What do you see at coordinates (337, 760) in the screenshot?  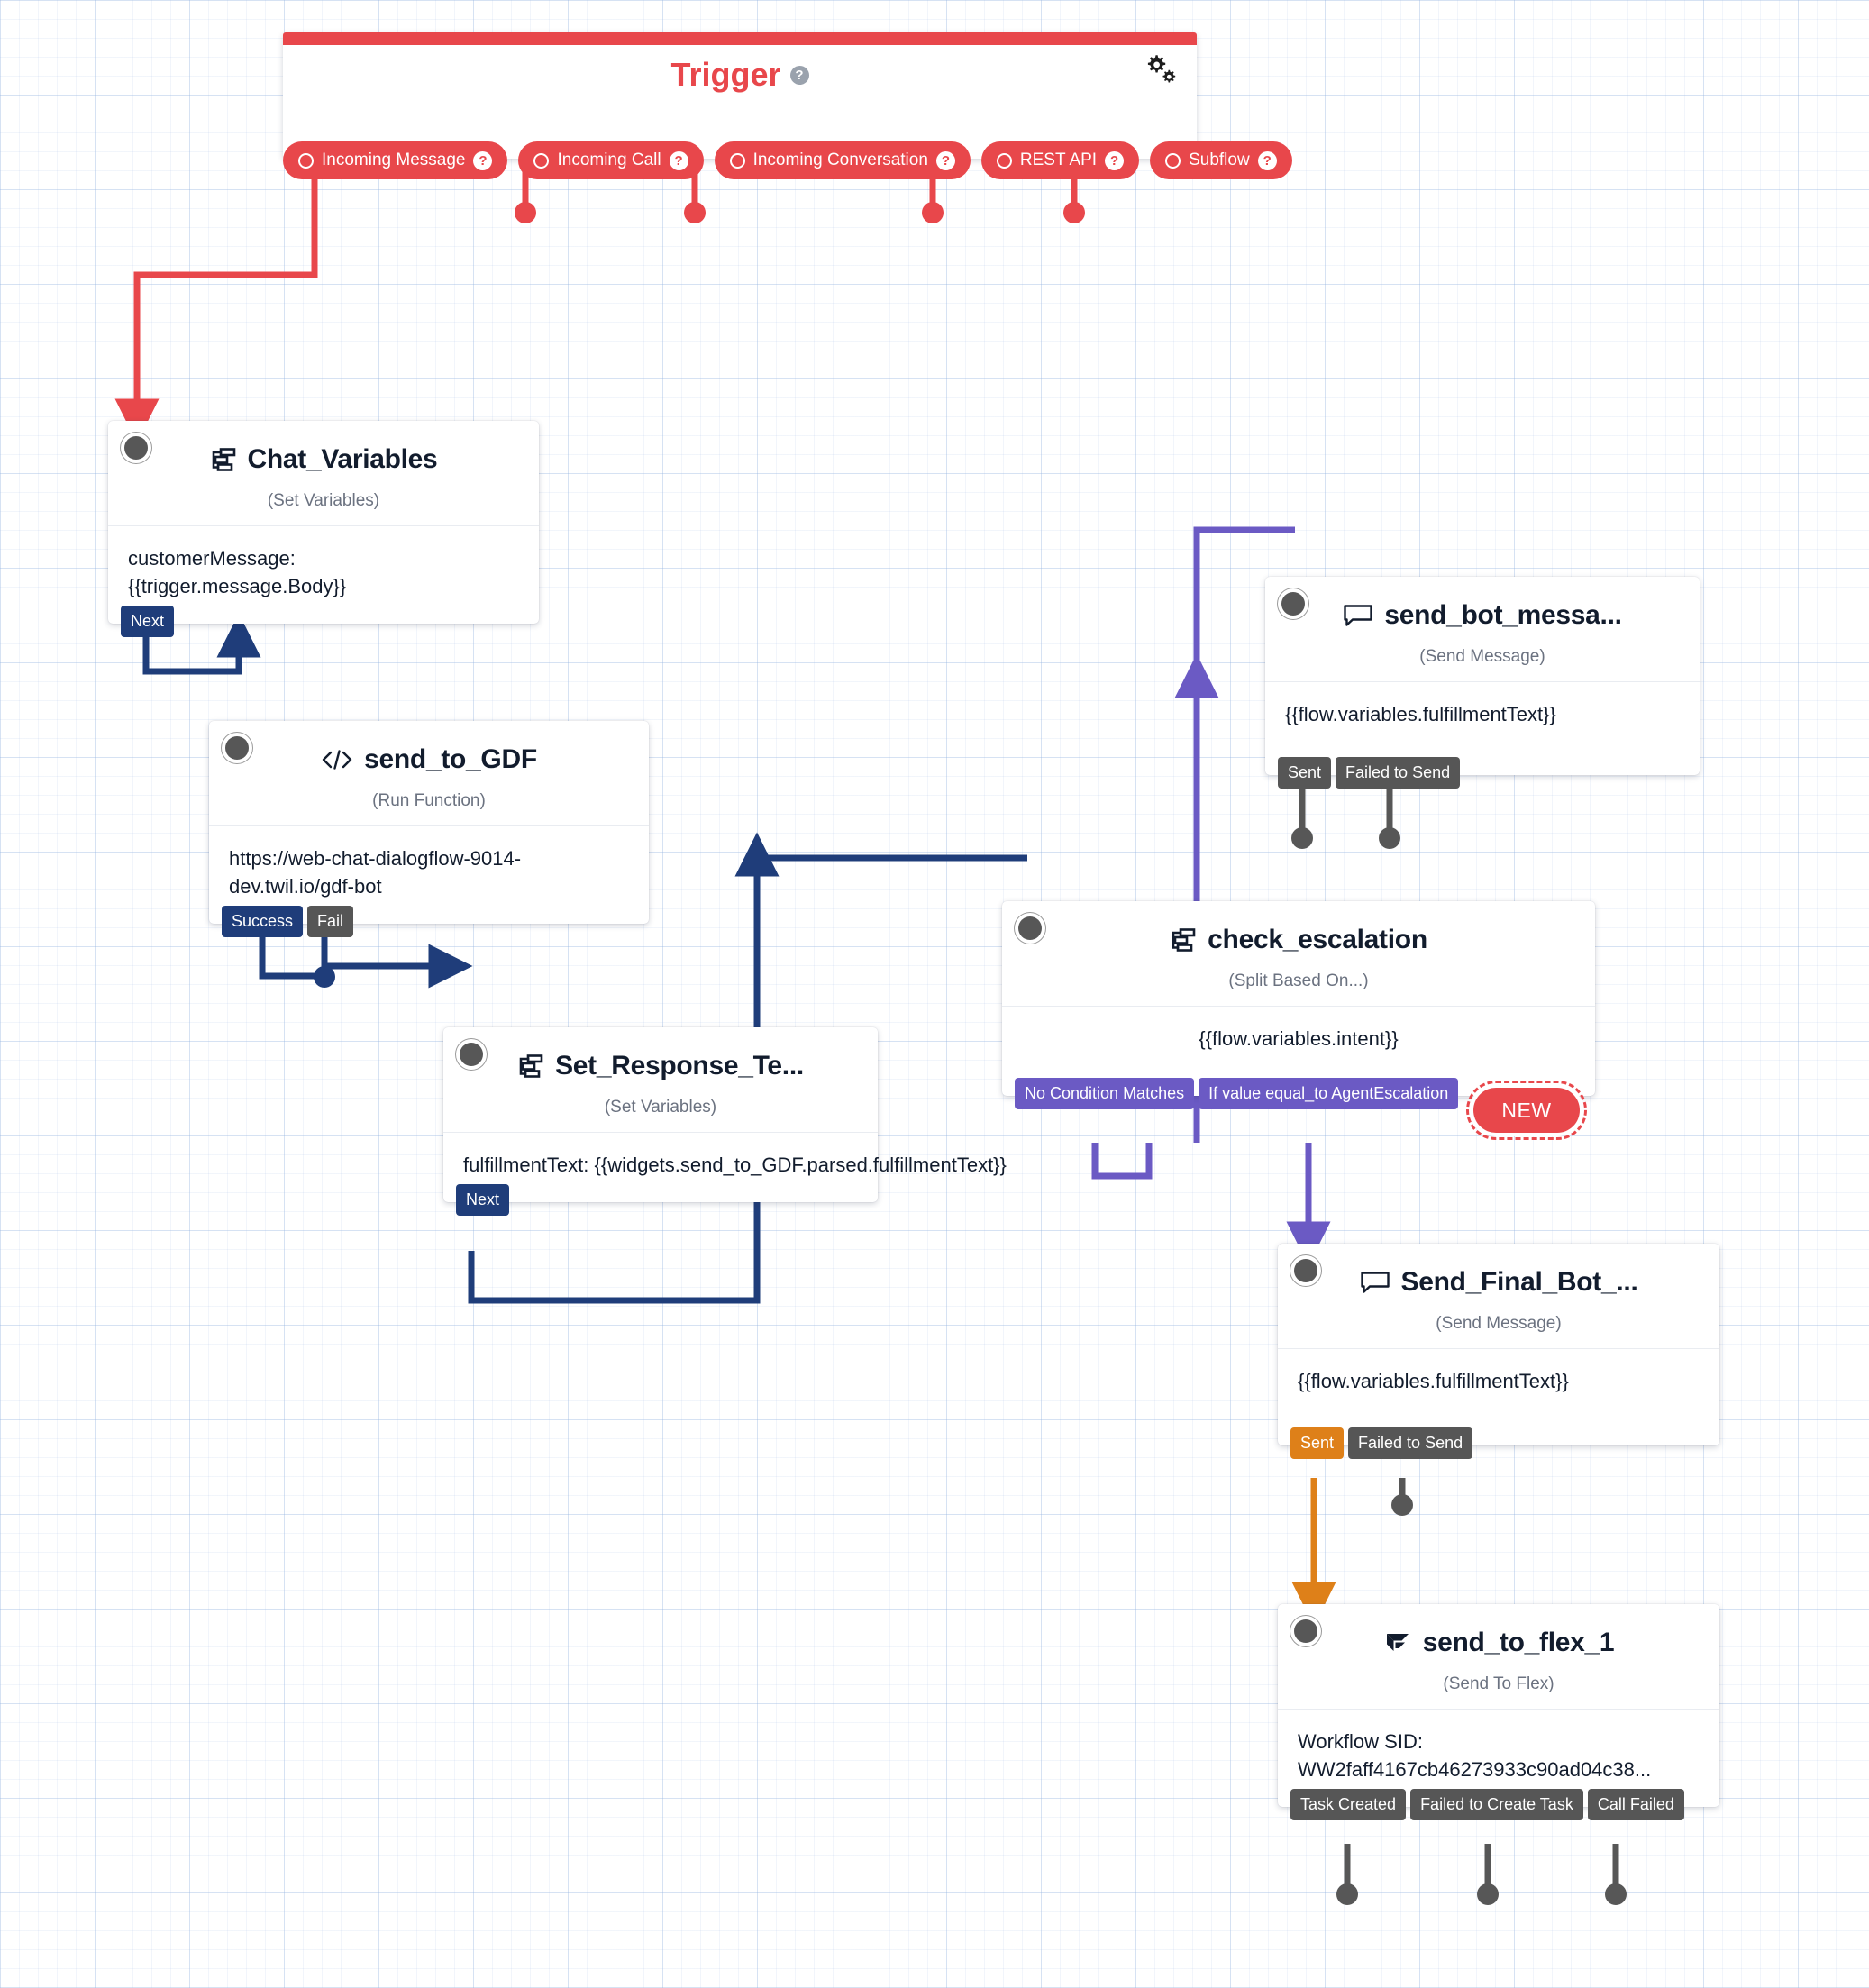 I see `code-icon` at bounding box center [337, 760].